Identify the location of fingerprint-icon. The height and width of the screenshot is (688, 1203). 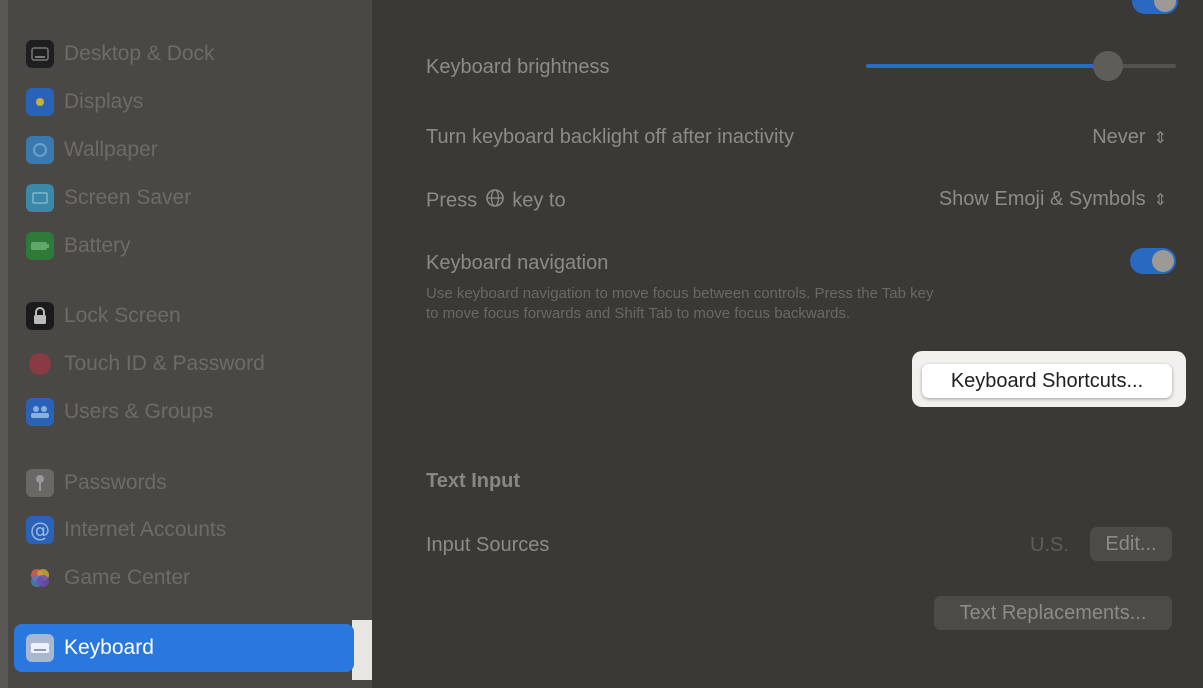
(40, 364).